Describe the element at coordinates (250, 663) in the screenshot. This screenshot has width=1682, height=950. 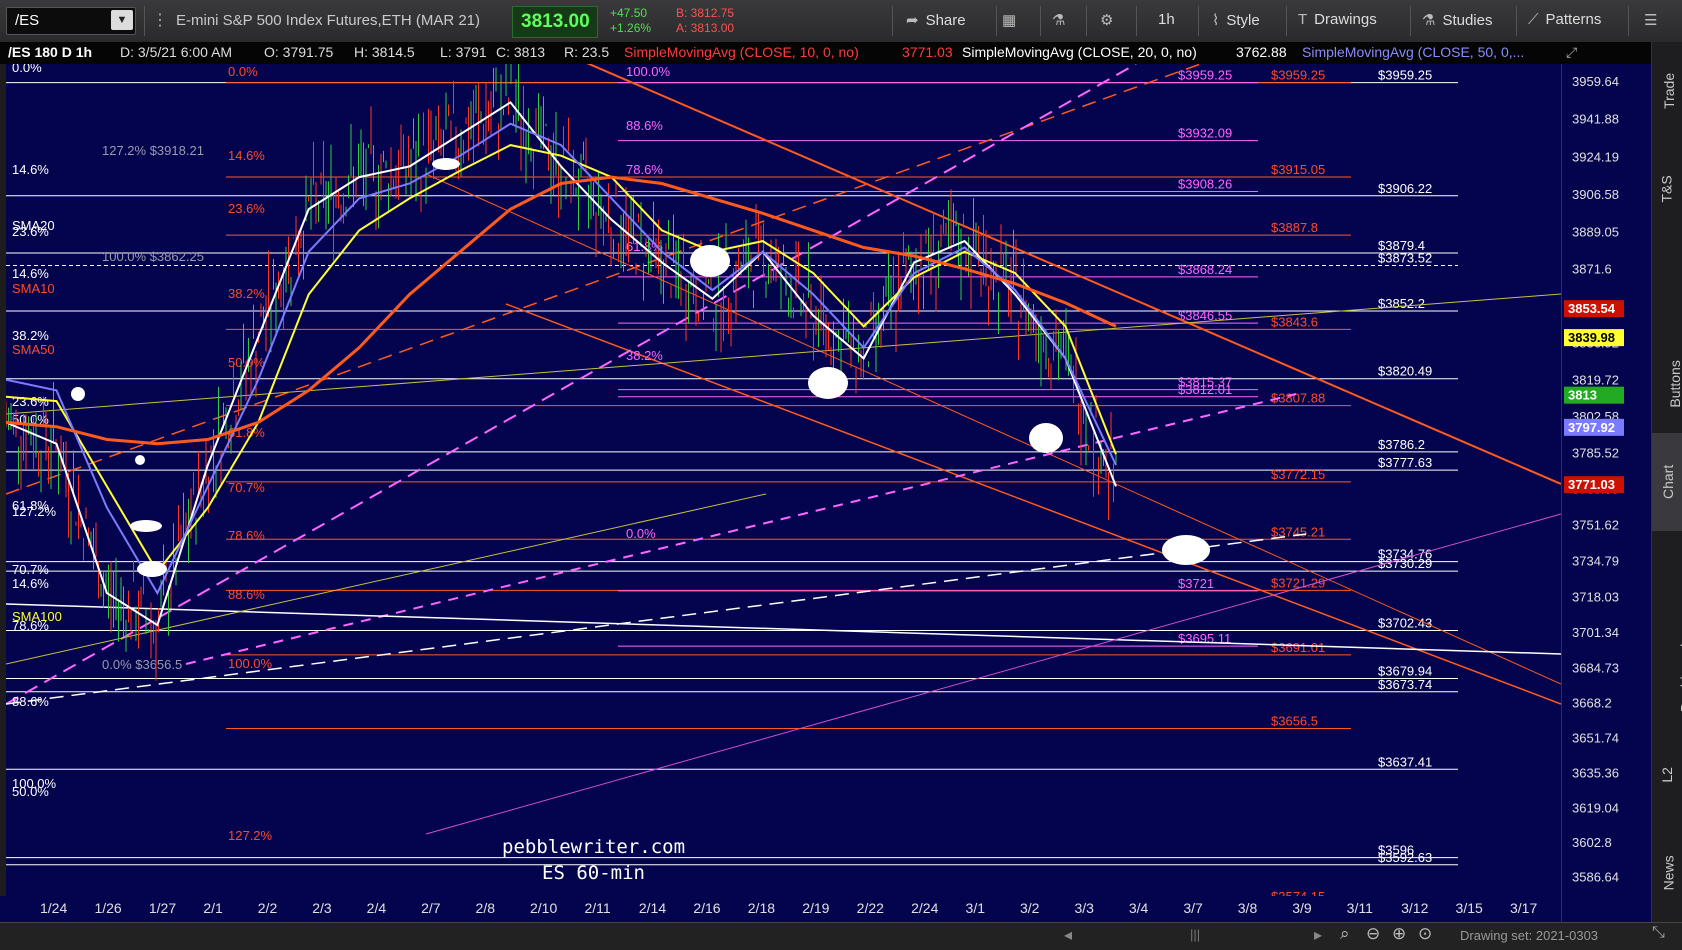
I see `fib-label-orange: 100.0%` at that location.